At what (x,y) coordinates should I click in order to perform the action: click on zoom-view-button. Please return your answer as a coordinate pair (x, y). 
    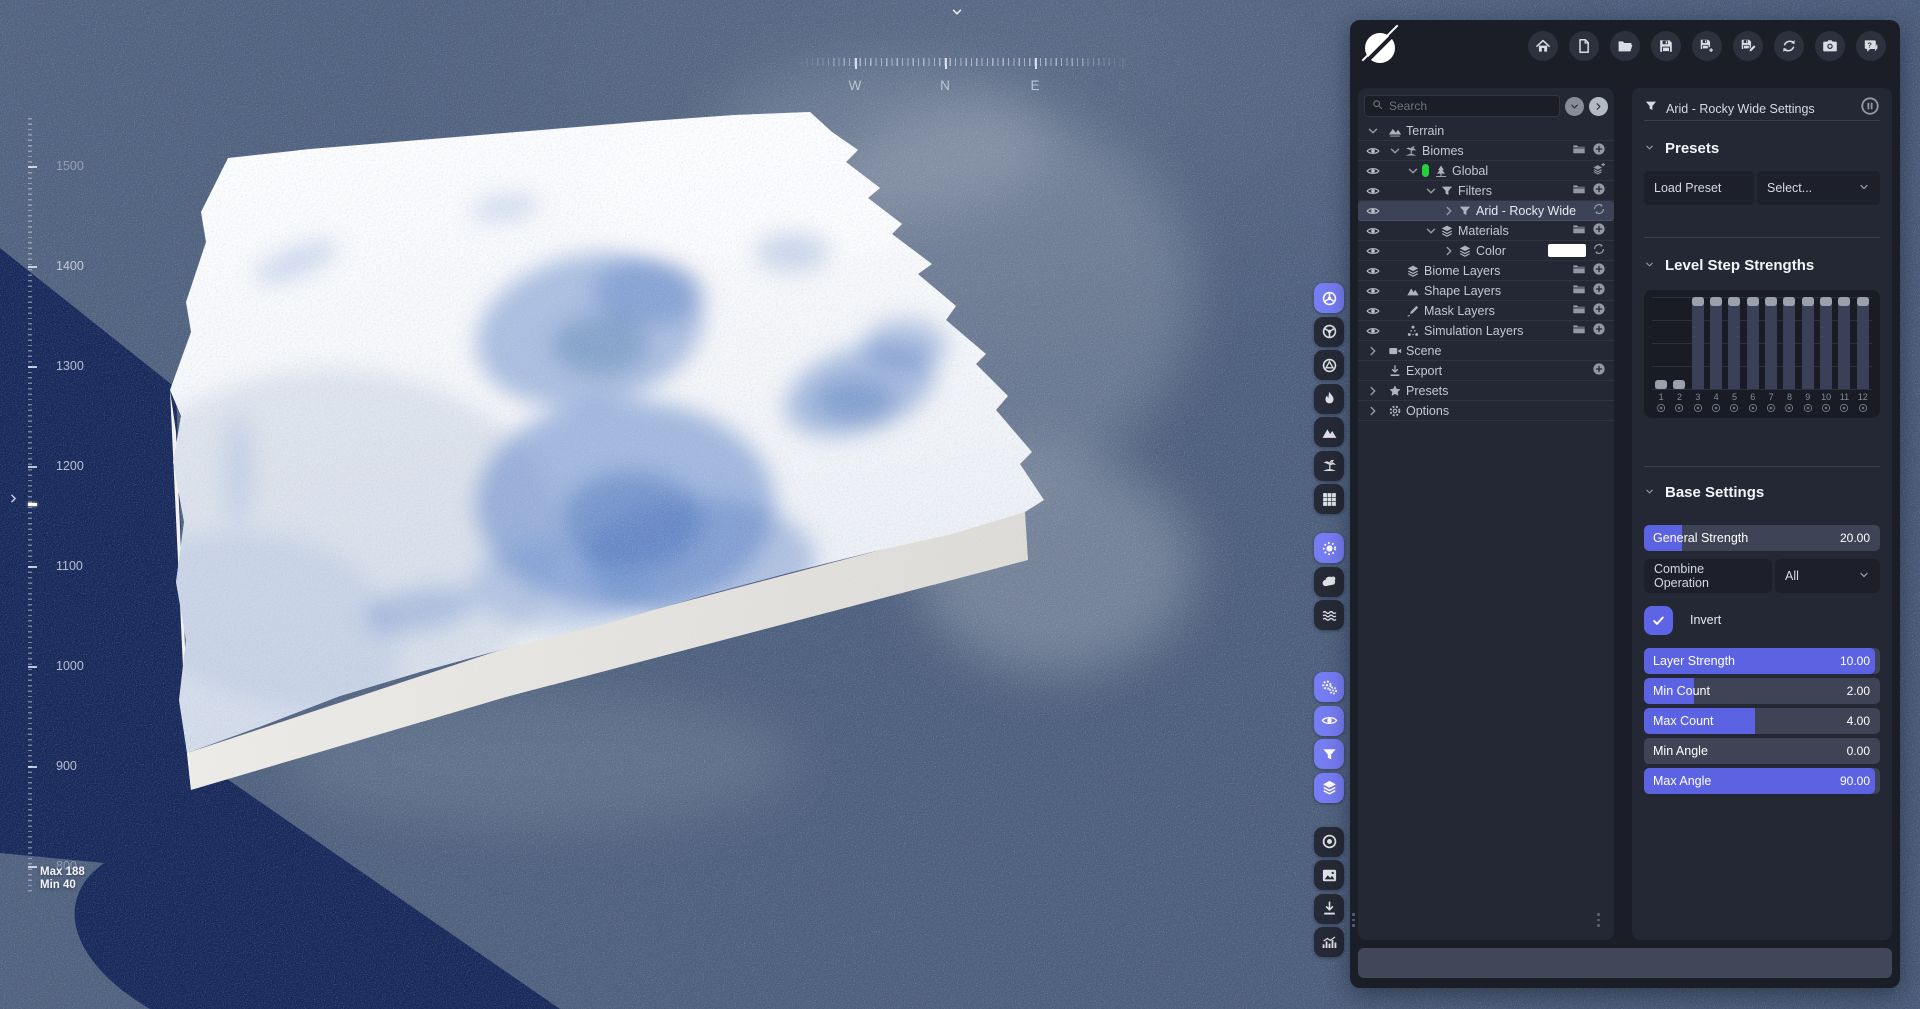
    Looking at the image, I should click on (1329, 365).